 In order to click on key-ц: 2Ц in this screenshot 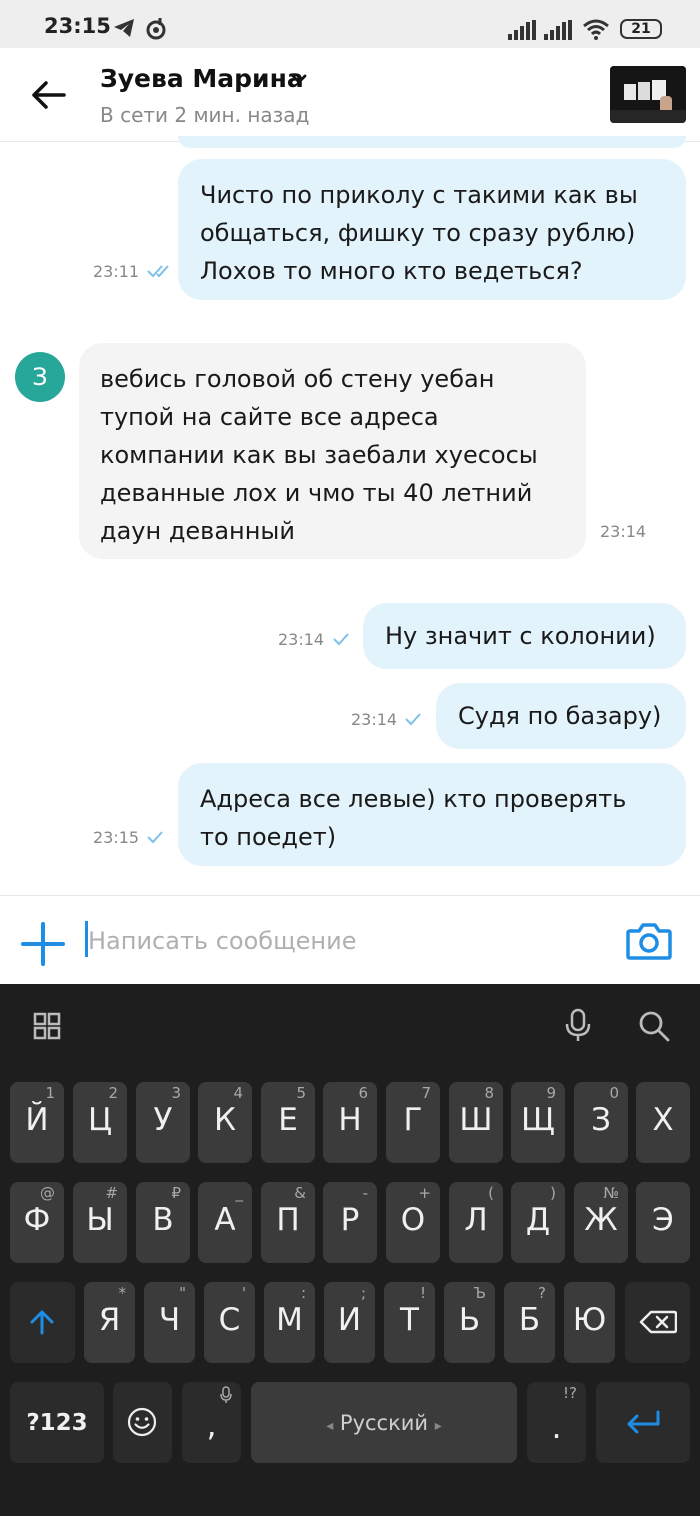, I will do `click(100, 1122)`.